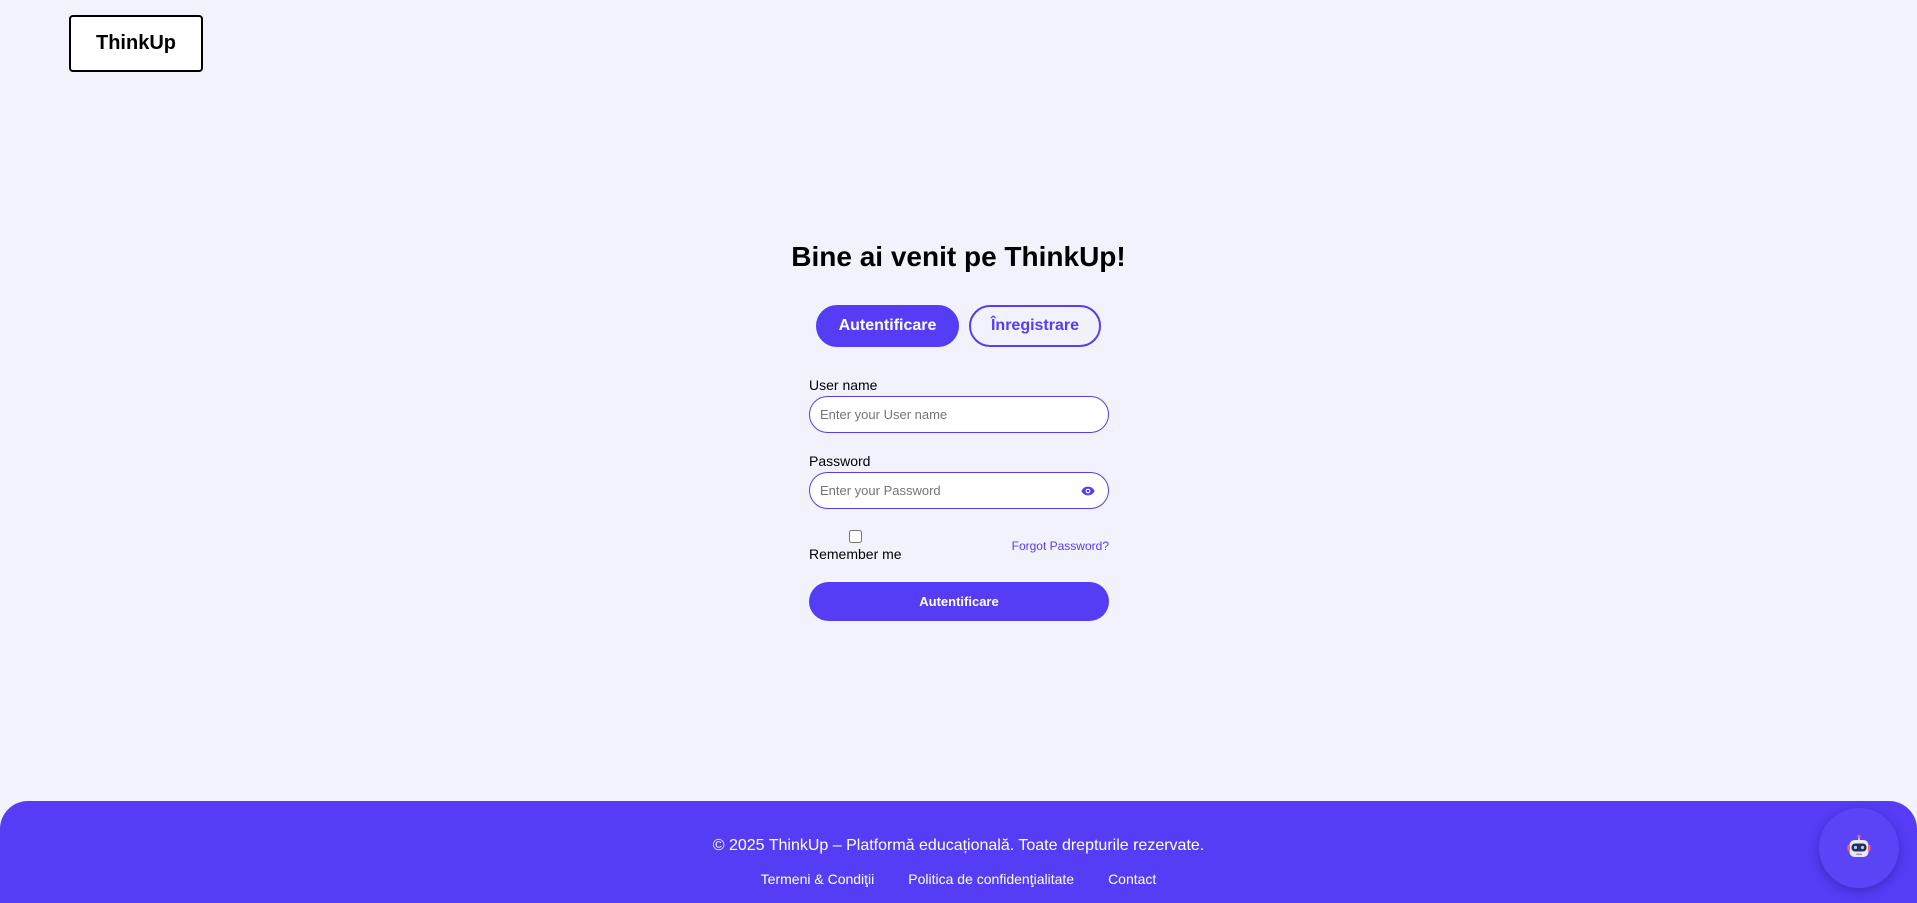 Image resolution: width=1917 pixels, height=903 pixels. I want to click on username-field, so click(959, 414).